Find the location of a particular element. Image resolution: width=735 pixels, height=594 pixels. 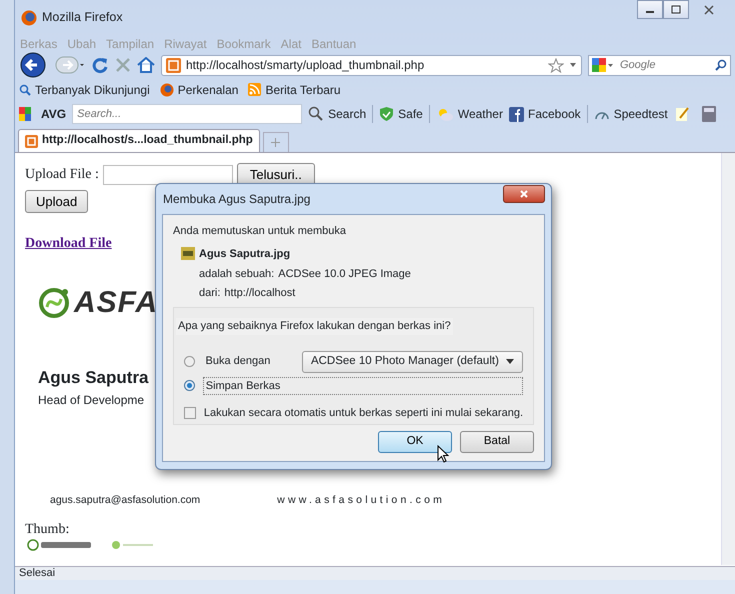

file-name: Agus Saputra.jpg is located at coordinates (244, 254).